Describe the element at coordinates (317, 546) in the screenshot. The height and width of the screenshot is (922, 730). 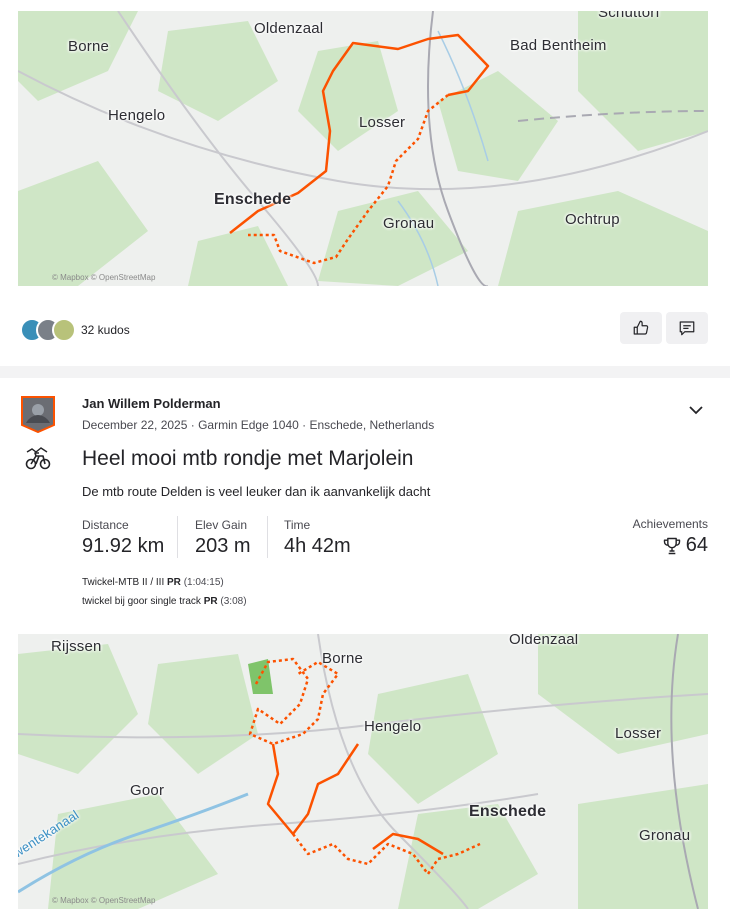
I see `stat-value: 4h 42m` at that location.